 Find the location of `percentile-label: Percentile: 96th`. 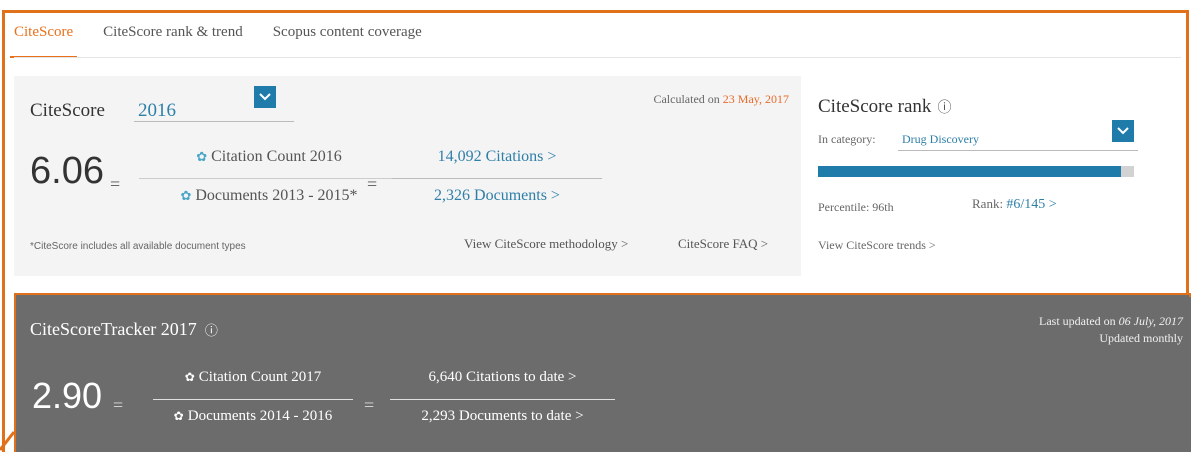

percentile-label: Percentile: 96th is located at coordinates (856, 207).